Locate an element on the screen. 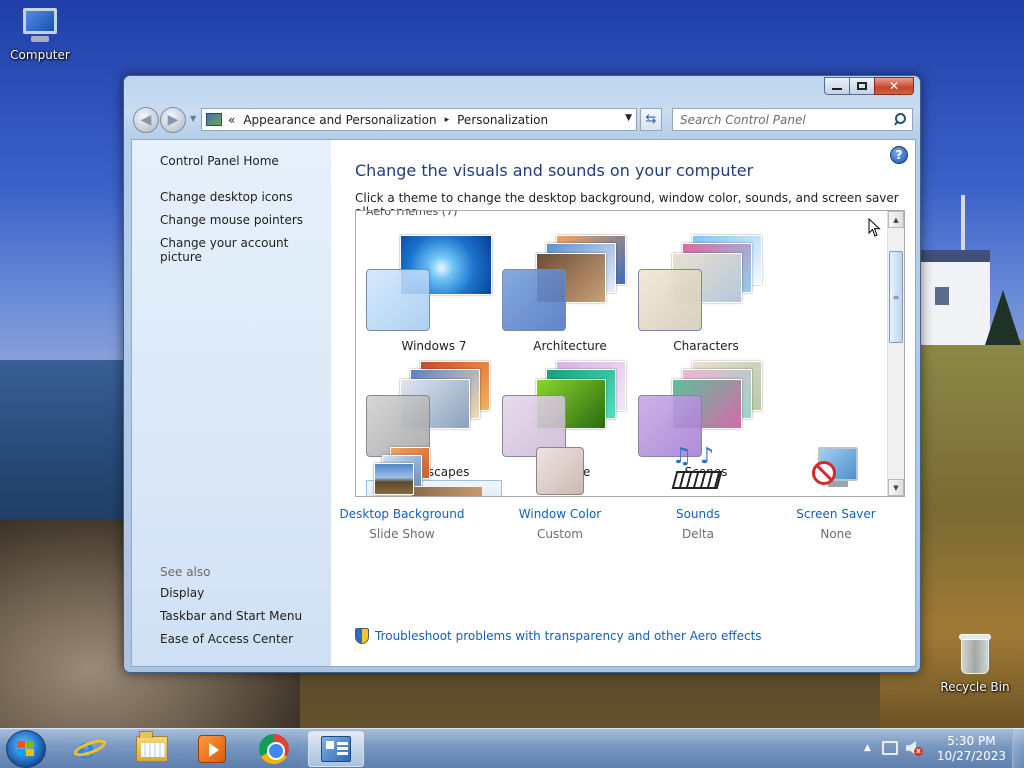  breadcrumb-appearance: Appearance and Personalization is located at coordinates (339, 120).